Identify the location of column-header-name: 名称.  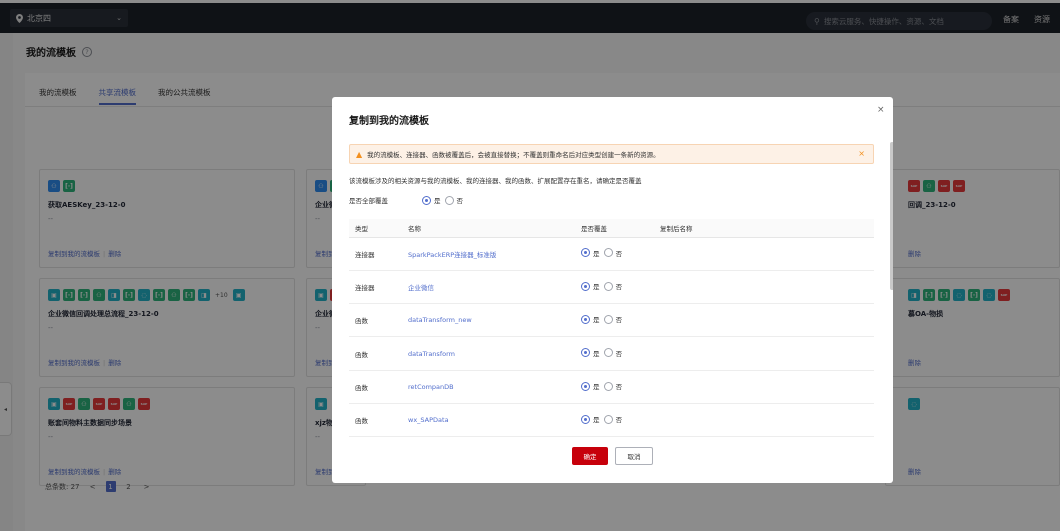
(488, 228).